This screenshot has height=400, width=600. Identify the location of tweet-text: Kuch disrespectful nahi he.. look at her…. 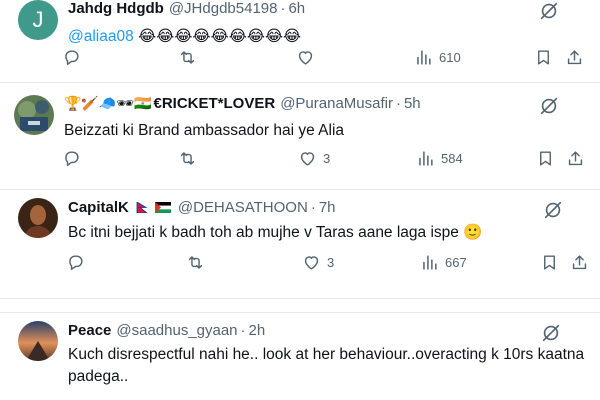
(328, 366).